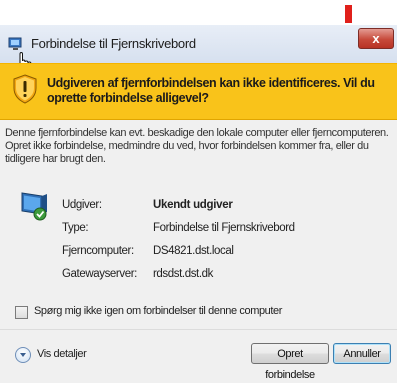 The width and height of the screenshot is (397, 386). I want to click on close-button: x, so click(376, 38).